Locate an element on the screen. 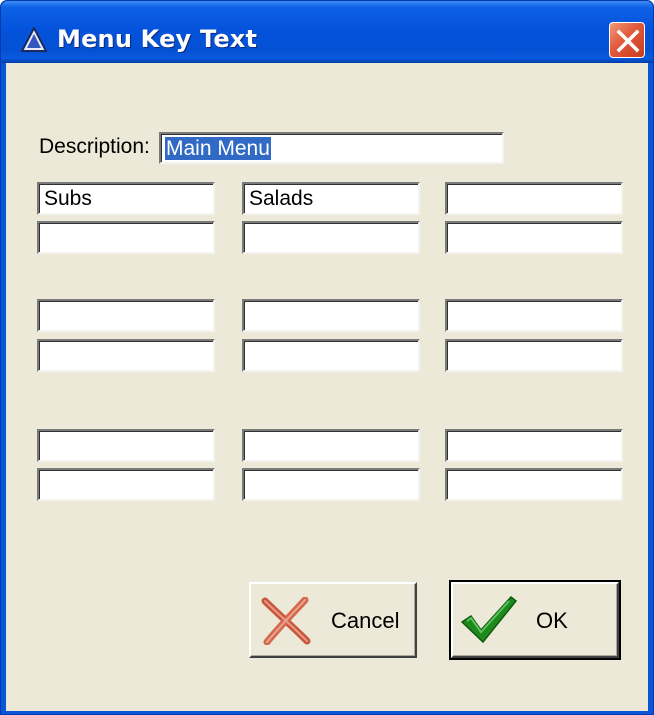 The width and height of the screenshot is (654, 715). key-field-1: Subs is located at coordinates (126, 198).